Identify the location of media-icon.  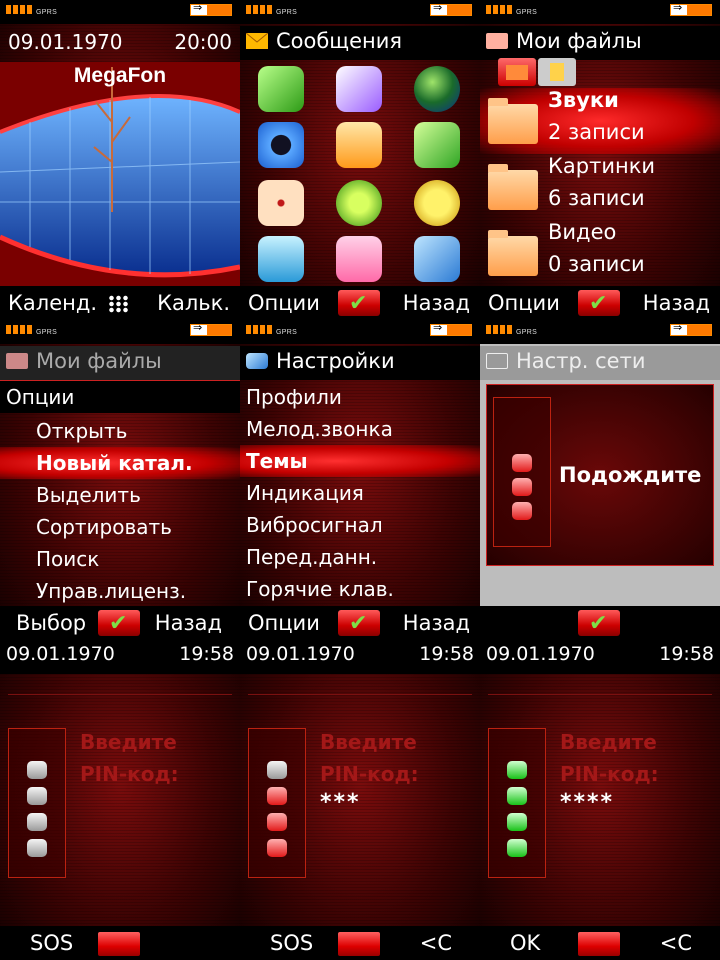
(359, 89).